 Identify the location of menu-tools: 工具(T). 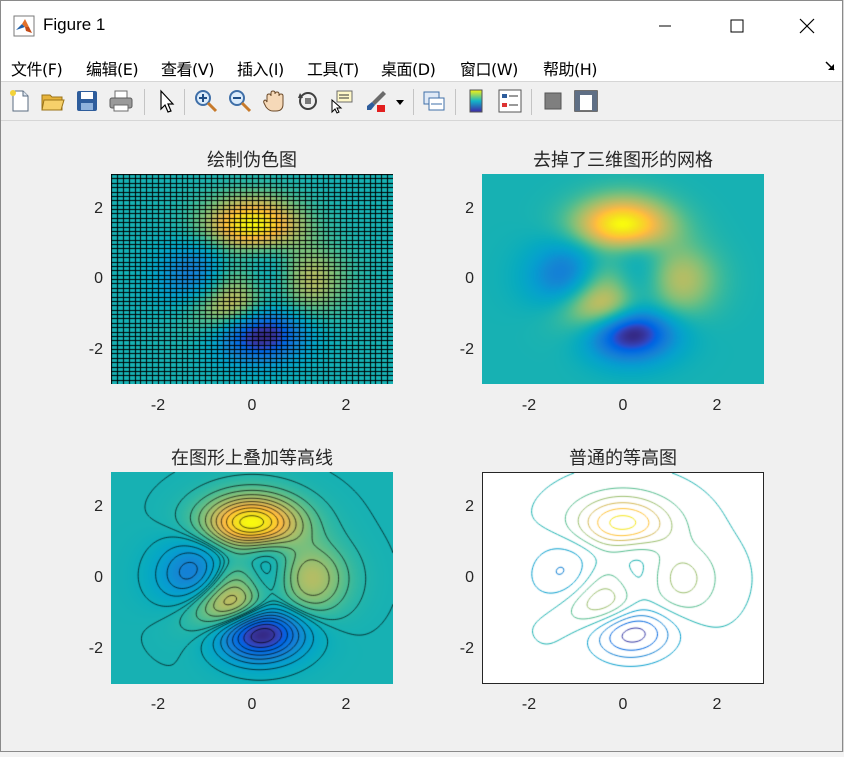
(333, 68).